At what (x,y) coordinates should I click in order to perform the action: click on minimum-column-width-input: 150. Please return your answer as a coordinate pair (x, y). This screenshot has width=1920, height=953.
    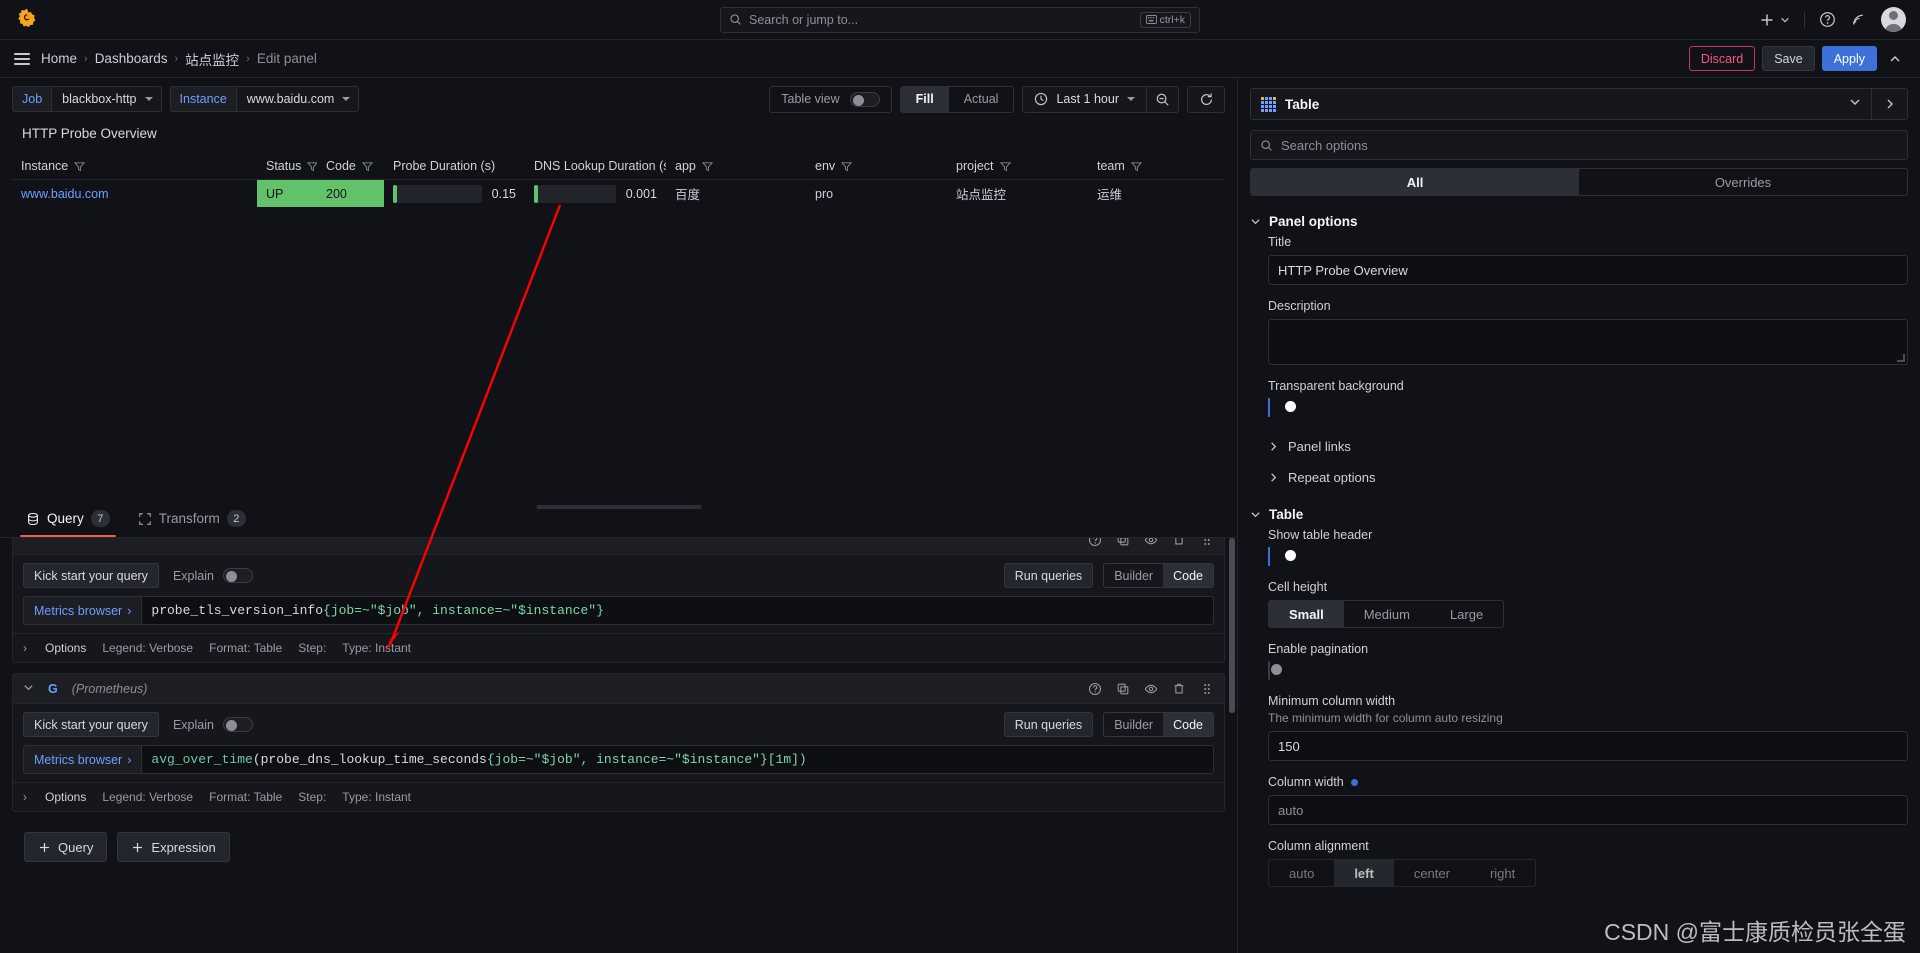
    Looking at the image, I should click on (1588, 746).